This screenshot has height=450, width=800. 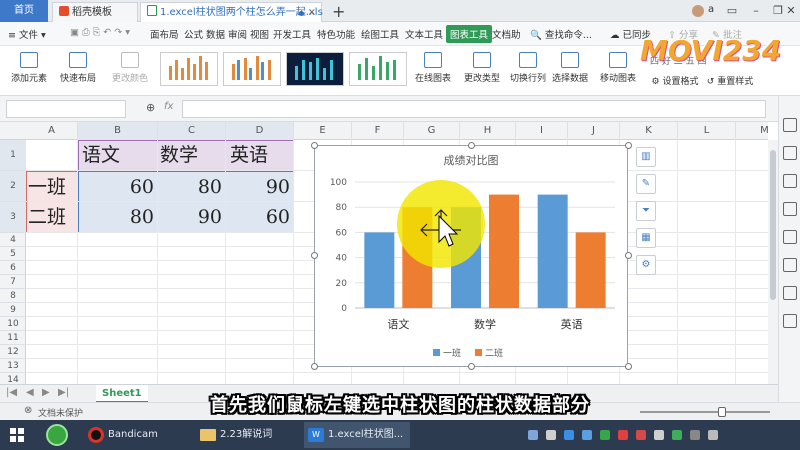 What do you see at coordinates (13, 282) in the screenshot?
I see `row-header: 7` at bounding box center [13, 282].